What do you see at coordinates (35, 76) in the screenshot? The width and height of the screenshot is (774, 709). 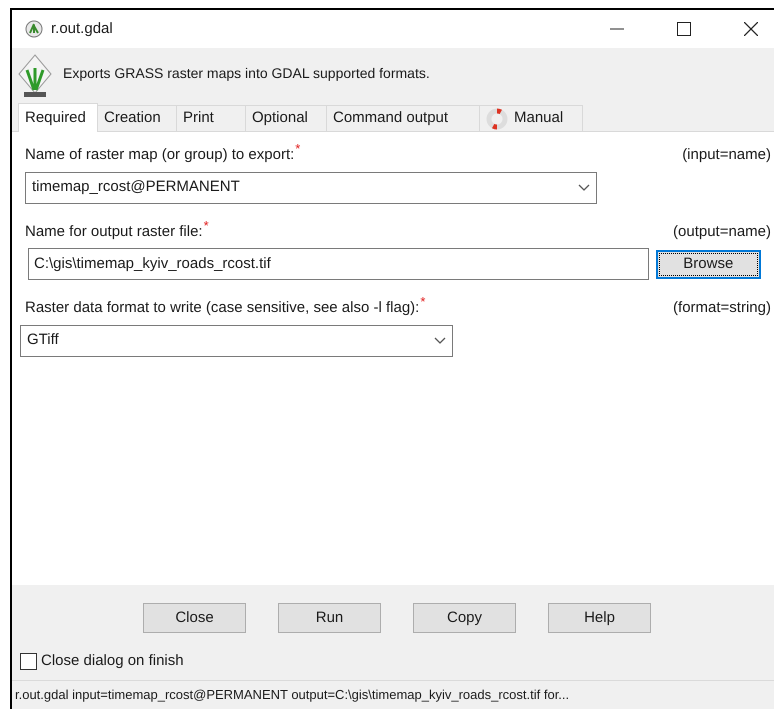 I see `grass-logo-icon` at bounding box center [35, 76].